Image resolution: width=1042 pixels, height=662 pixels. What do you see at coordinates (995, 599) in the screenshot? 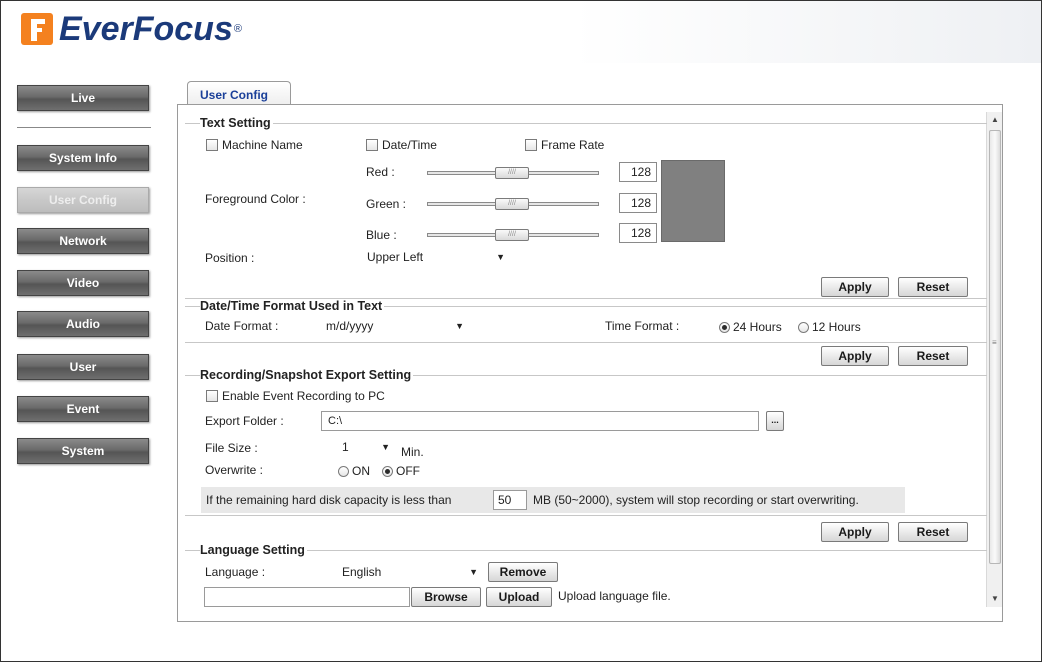
I see `scroll-down-arrow-icon: ▼` at bounding box center [995, 599].